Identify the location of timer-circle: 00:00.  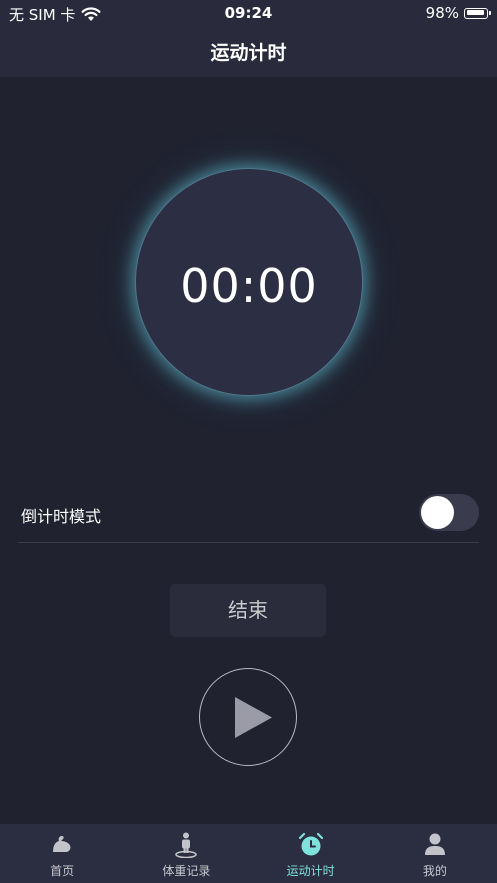
(249, 282).